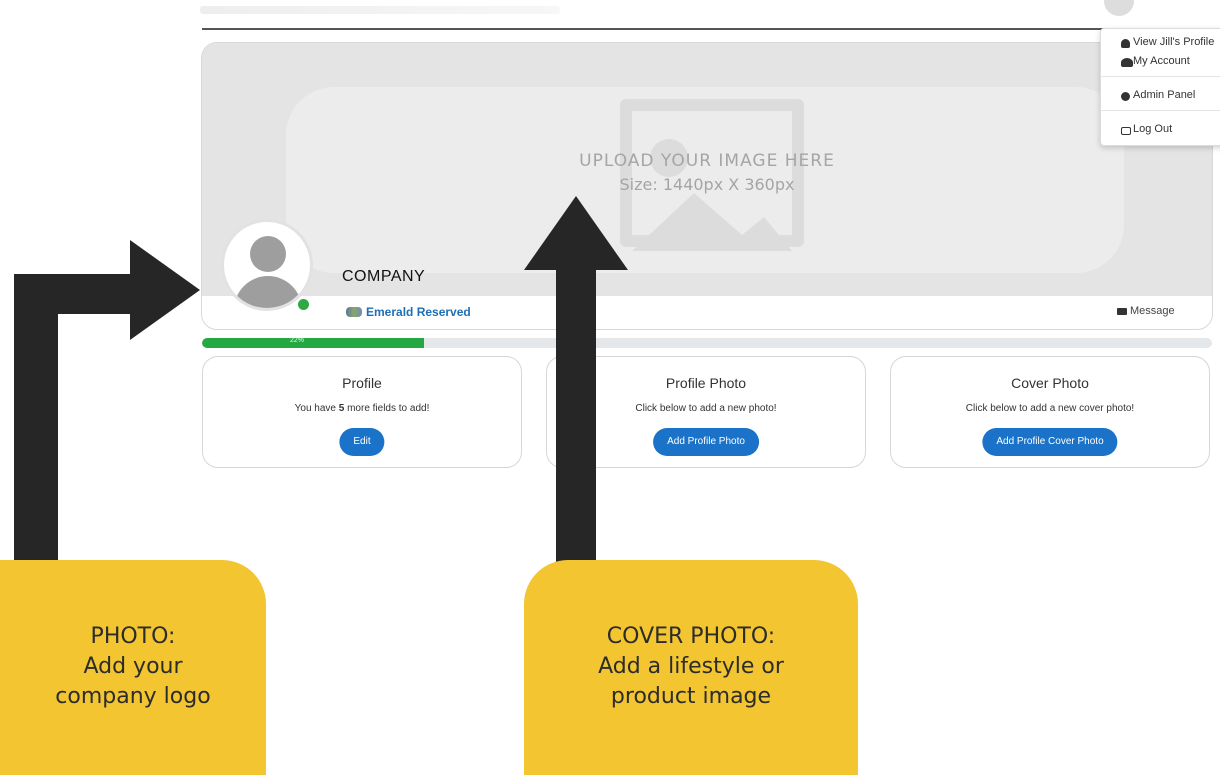 This screenshot has height=775, width=1220. Describe the element at coordinates (107, 420) in the screenshot. I see `photo-arrow` at that location.